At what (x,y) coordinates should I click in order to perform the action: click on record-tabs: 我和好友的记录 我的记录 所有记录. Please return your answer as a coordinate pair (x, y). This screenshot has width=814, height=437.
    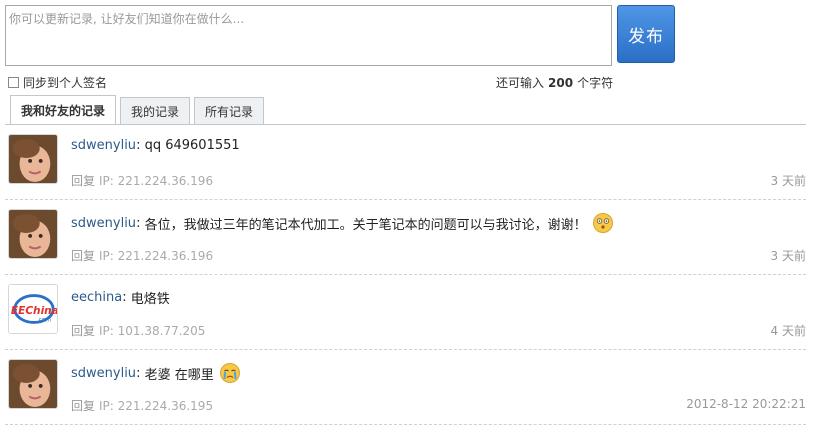
    Looking at the image, I should click on (139, 109).